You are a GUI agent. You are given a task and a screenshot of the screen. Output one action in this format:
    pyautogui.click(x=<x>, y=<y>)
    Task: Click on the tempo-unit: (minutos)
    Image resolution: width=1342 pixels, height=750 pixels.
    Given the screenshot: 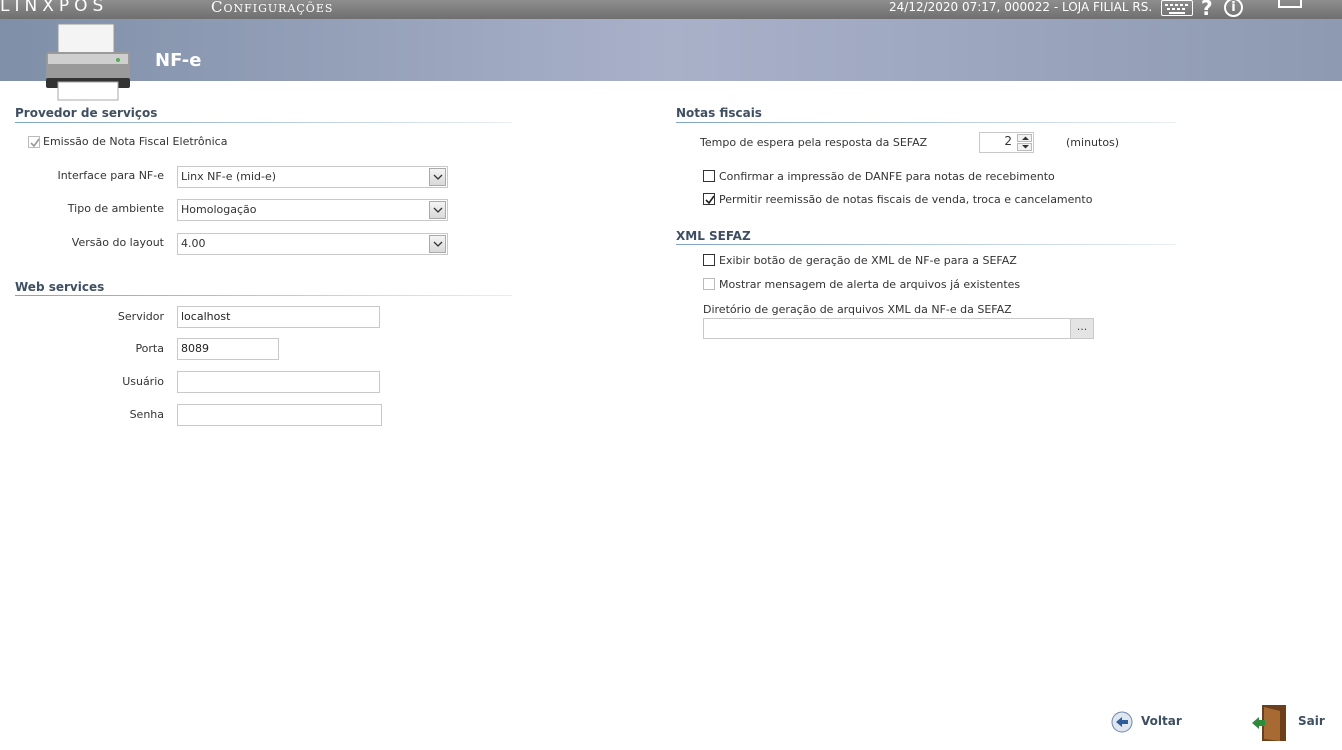 What is the action you would take?
    pyautogui.click(x=1093, y=142)
    